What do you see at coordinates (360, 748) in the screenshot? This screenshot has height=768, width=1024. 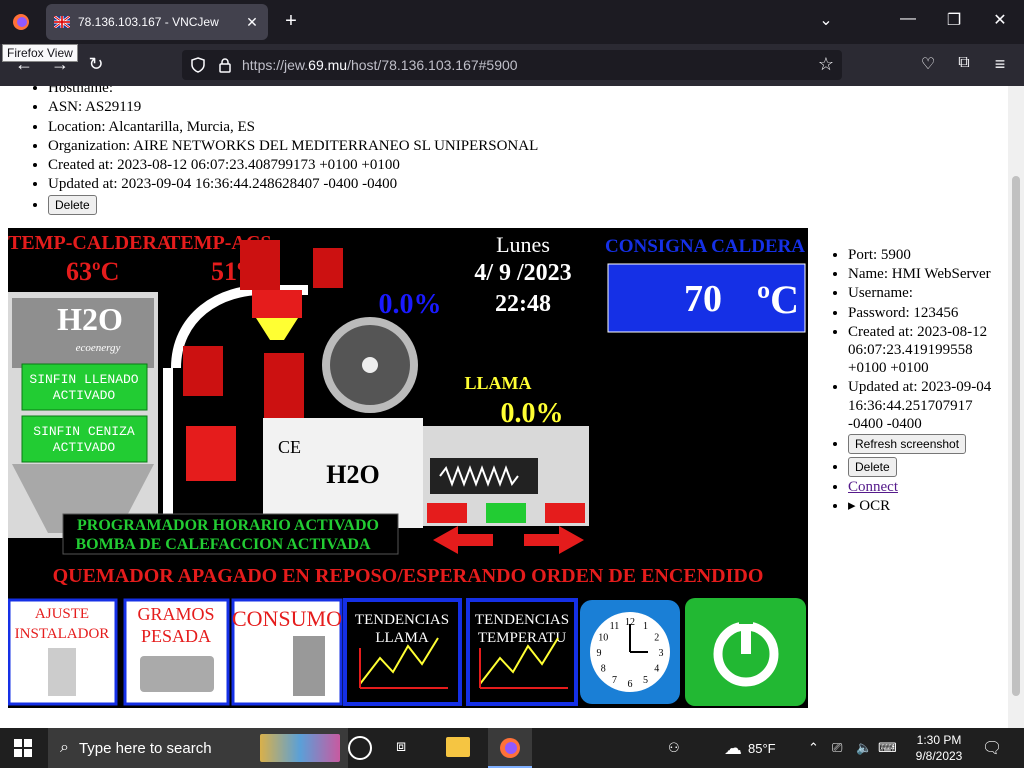 I see `cortana-icon` at bounding box center [360, 748].